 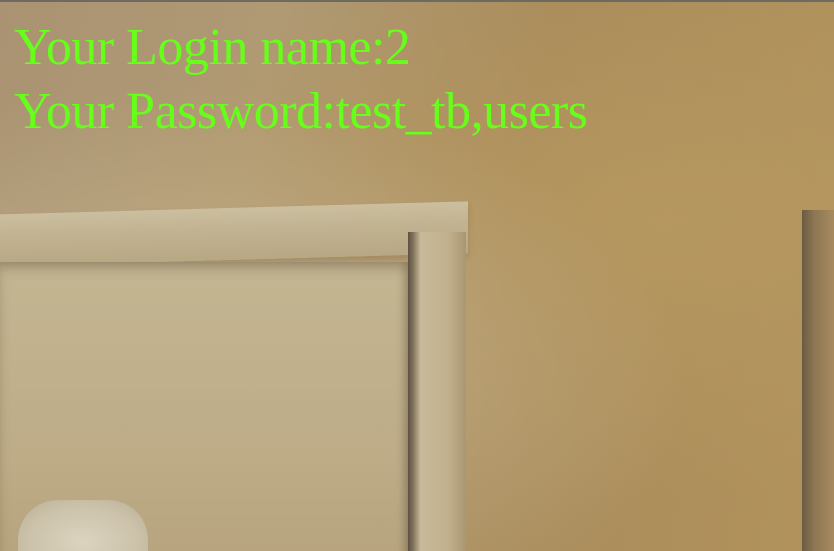 I want to click on door-frame-top, so click(x=234, y=234).